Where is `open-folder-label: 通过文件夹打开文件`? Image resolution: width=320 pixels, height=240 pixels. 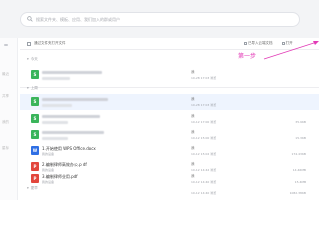 open-folder-label: 通过文件夹打开文件 is located at coordinates (50, 43).